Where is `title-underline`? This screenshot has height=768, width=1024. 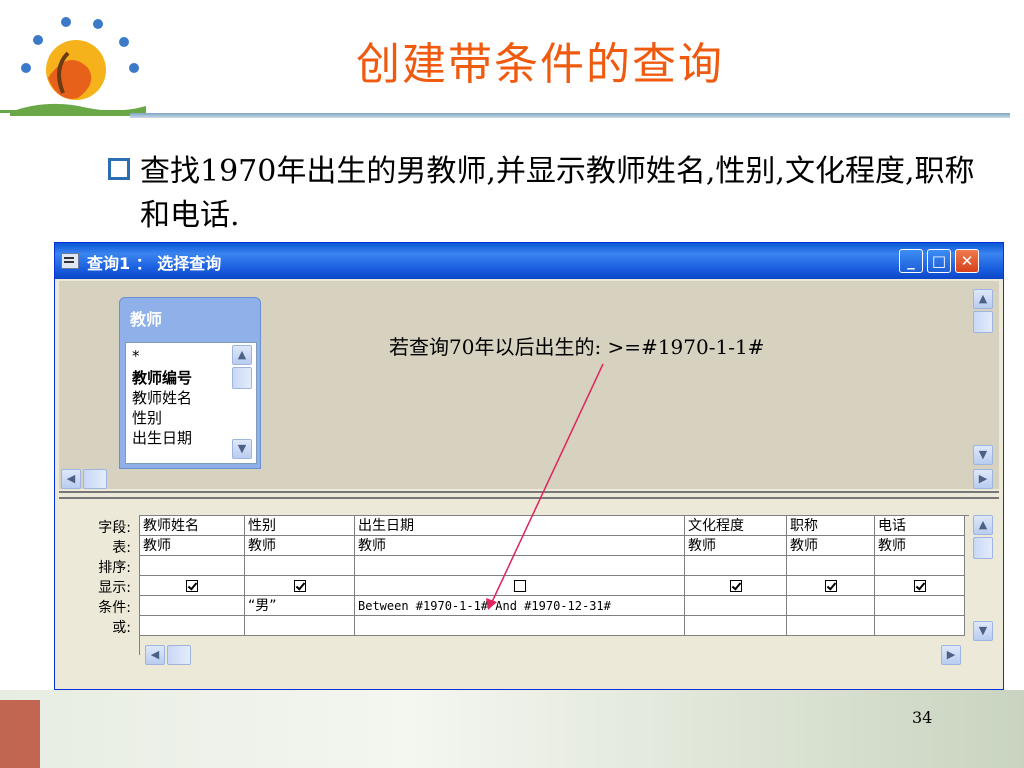
title-underline is located at coordinates (570, 115).